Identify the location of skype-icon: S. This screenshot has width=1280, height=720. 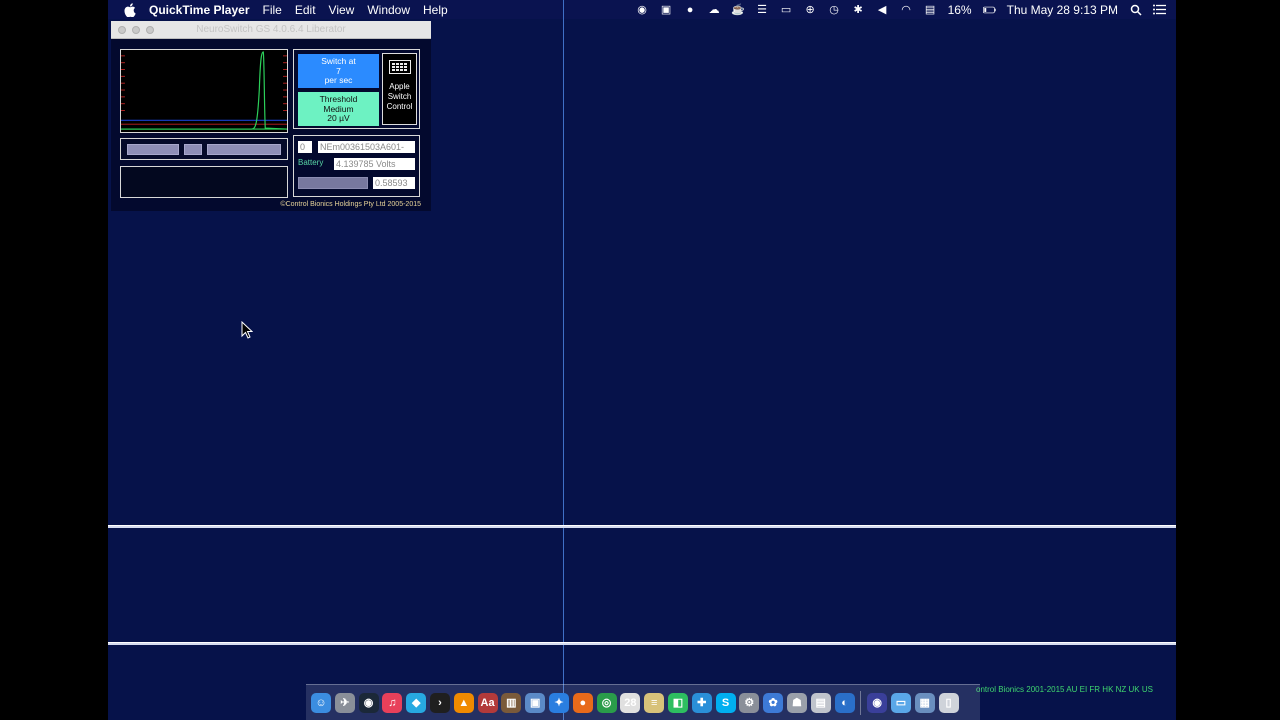
(725, 702).